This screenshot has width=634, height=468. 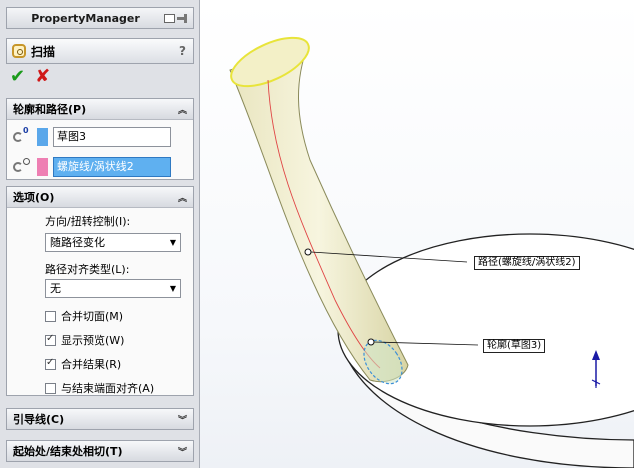 What do you see at coordinates (113, 288) in the screenshot?
I see `path-align-dropdown: 无 ▼` at bounding box center [113, 288].